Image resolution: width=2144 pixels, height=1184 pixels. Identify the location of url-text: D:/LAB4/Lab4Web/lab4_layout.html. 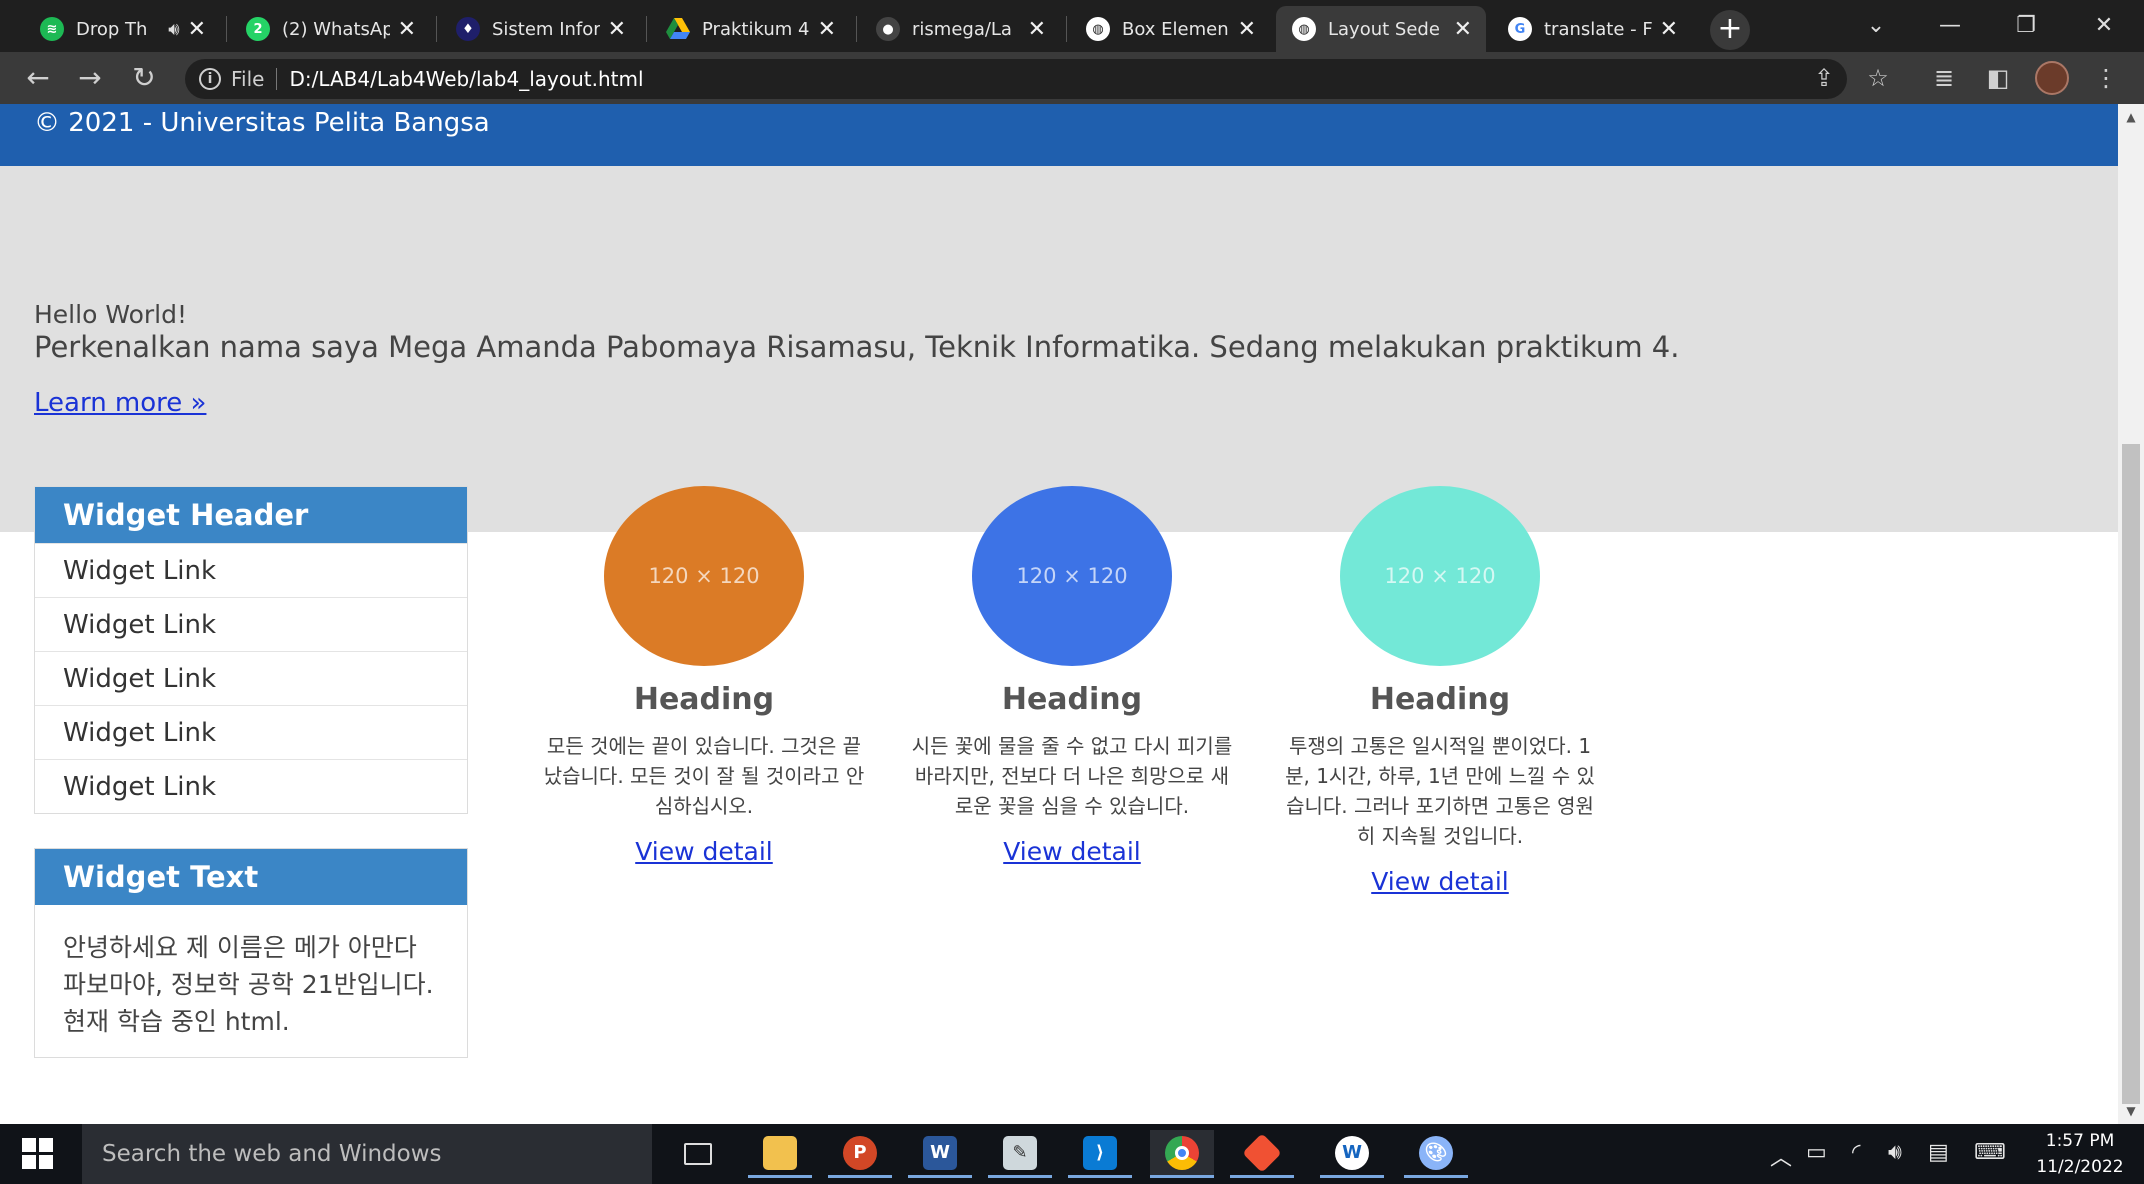
(466, 79).